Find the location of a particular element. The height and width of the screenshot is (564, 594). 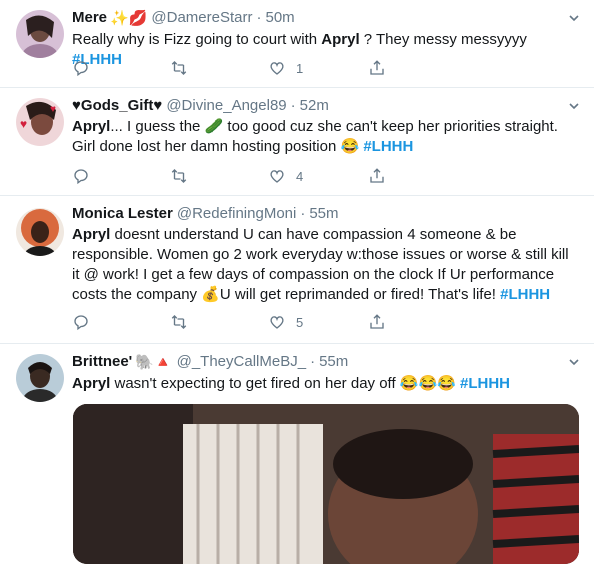

display-name: Monica Lester is located at coordinates (122, 213).